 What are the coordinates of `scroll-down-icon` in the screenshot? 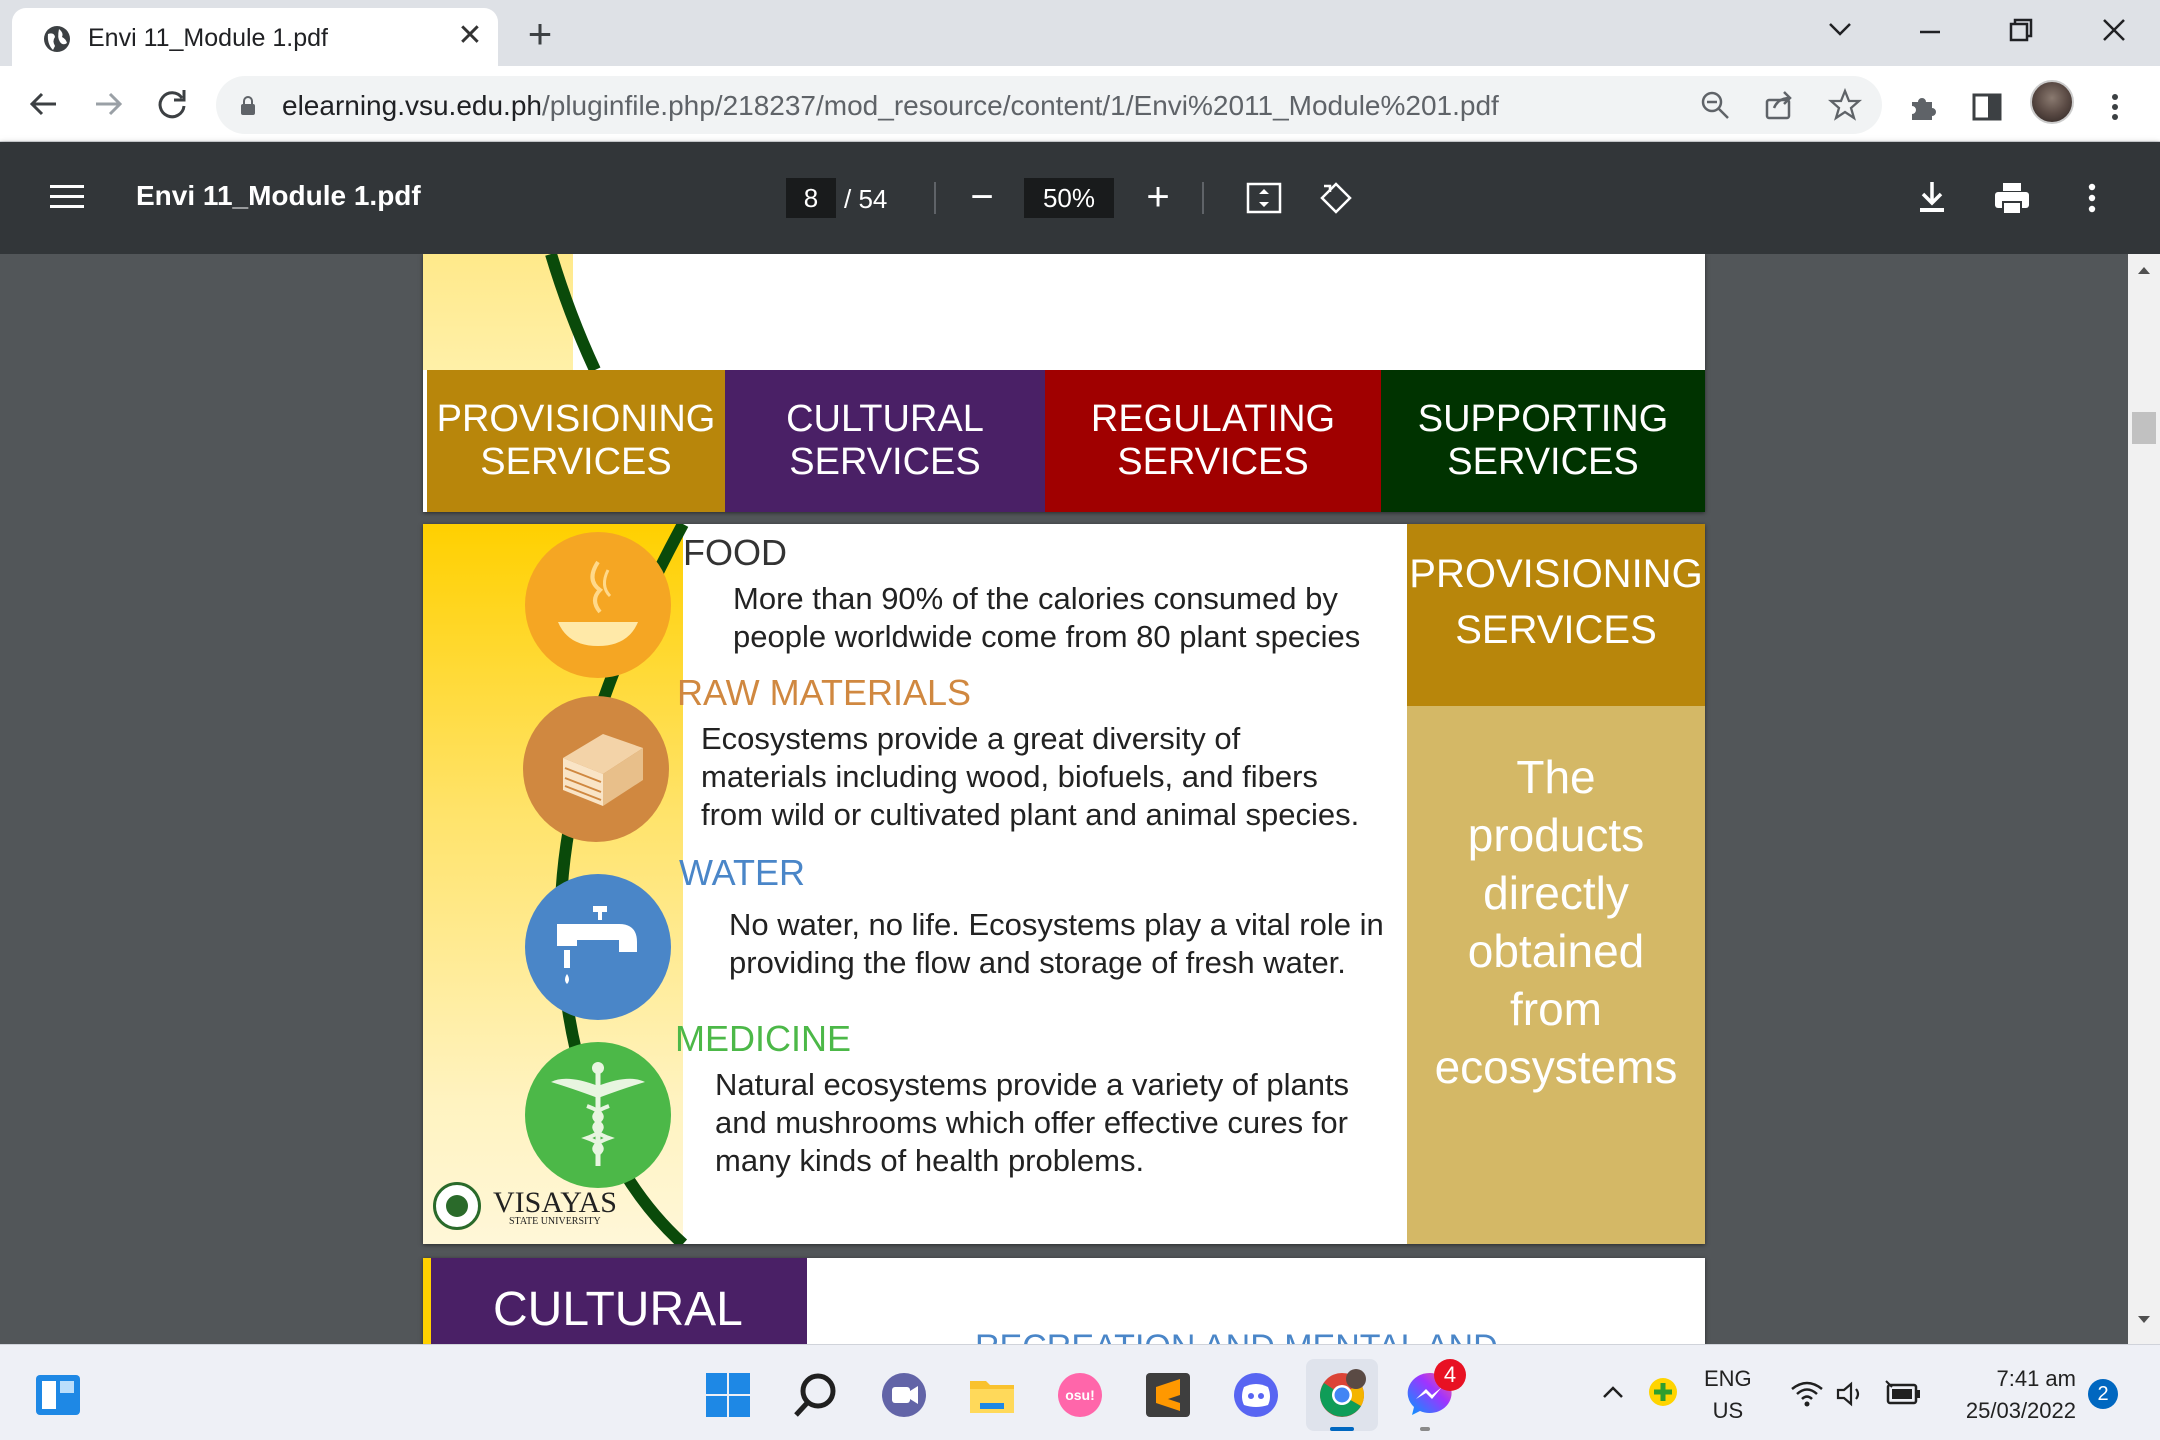 It's located at (2144, 1320).